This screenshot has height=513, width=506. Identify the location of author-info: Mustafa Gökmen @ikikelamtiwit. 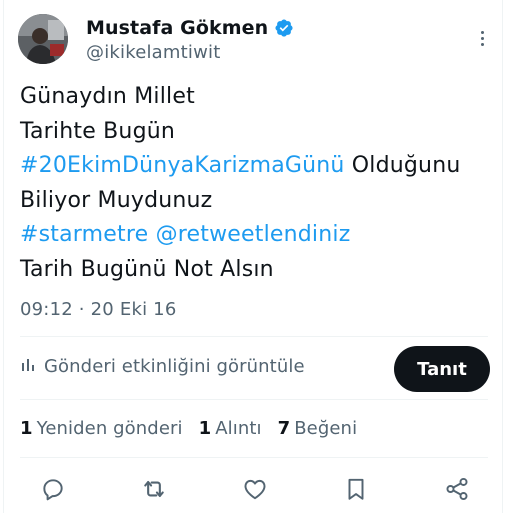
(190, 39).